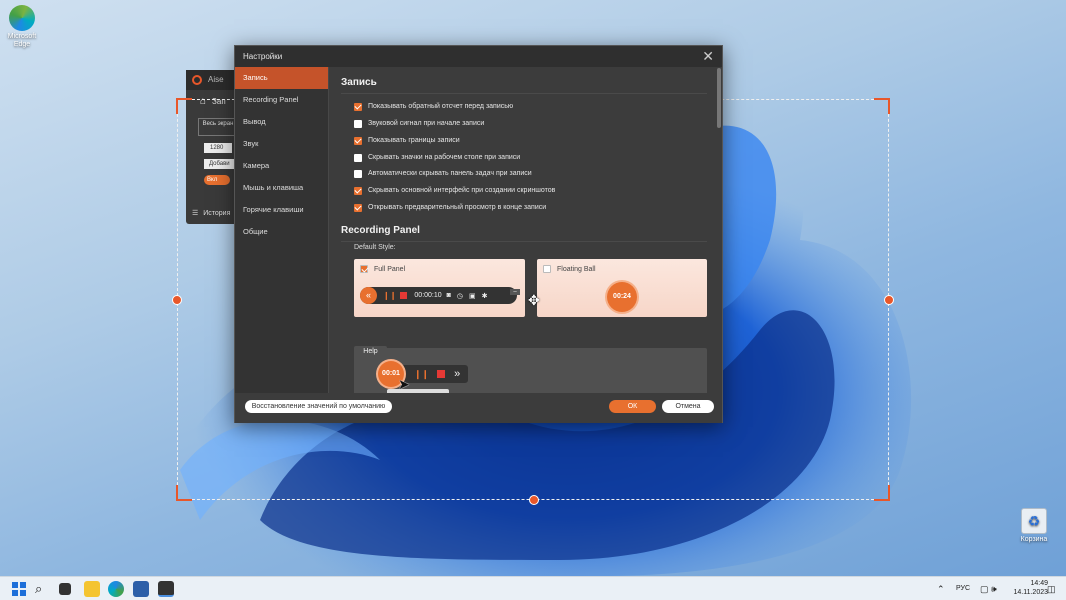 This screenshot has width=1066, height=600. I want to click on restore-defaults-button: Восстановление значений по умолчанию, so click(318, 406).